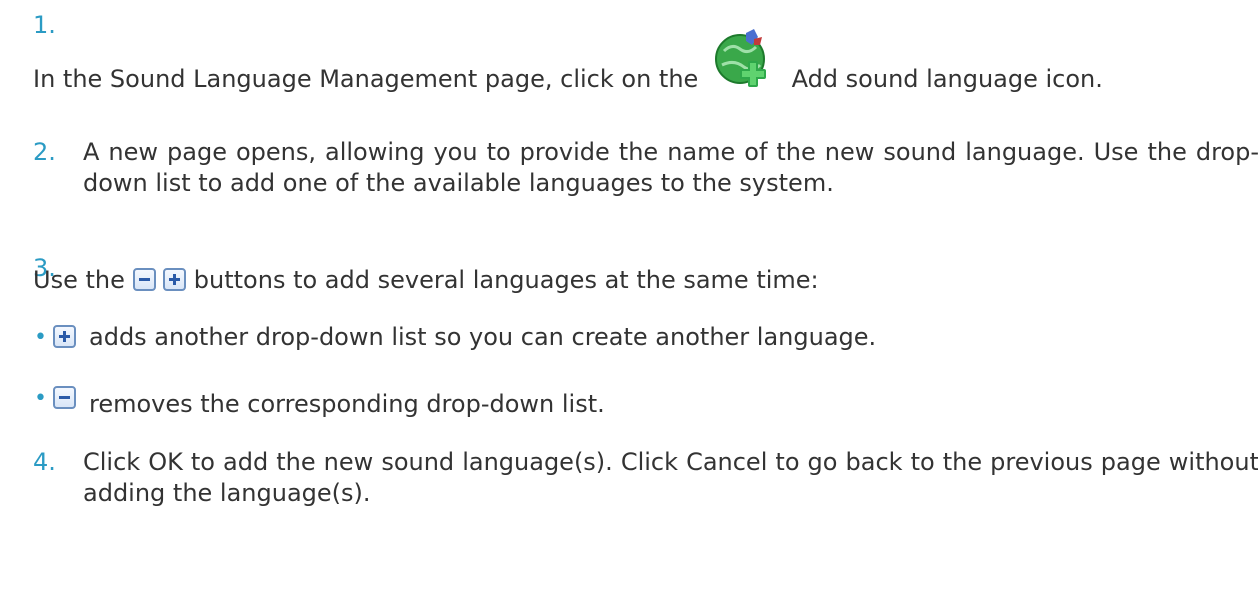  Describe the element at coordinates (44, 152) in the screenshot. I see `step-2-number: 2.` at that location.